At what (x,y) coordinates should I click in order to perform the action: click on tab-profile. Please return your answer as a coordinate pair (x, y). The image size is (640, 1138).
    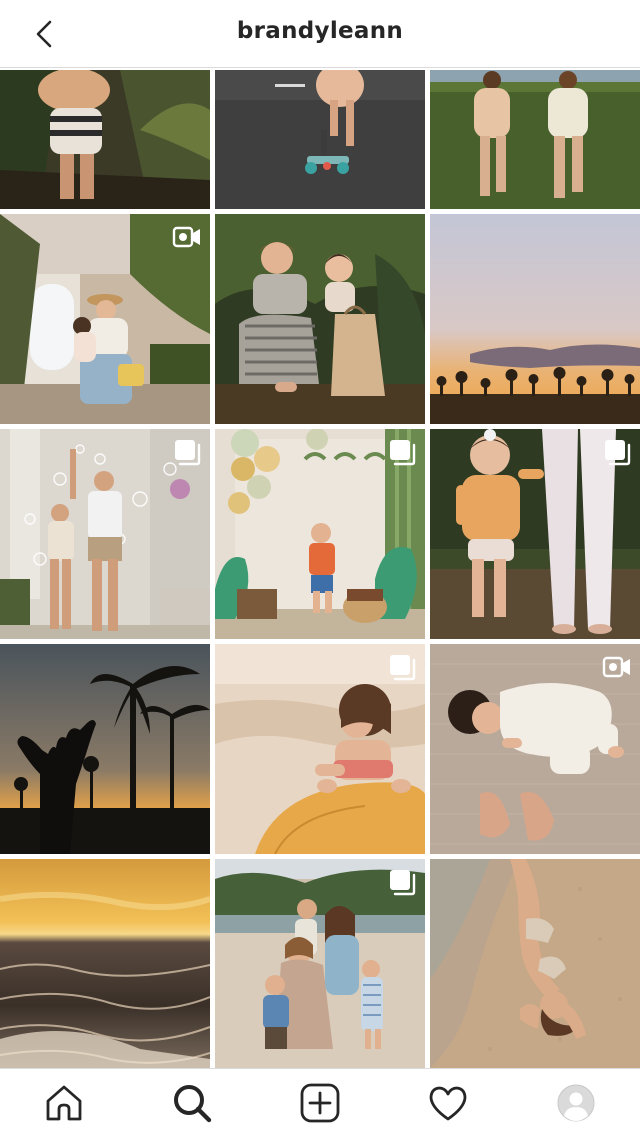
    Looking at the image, I should click on (576, 1103).